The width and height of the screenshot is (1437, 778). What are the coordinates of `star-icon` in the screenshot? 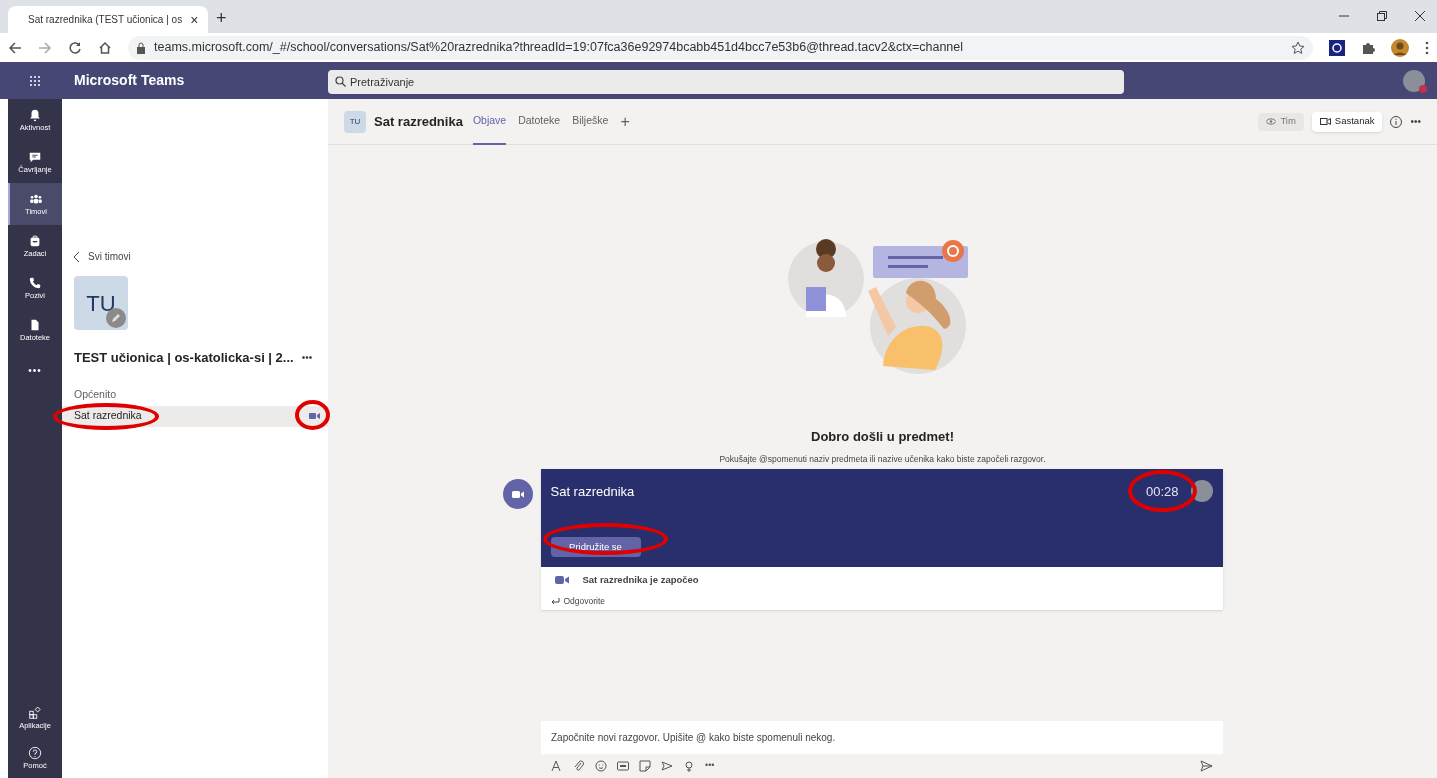 It's located at (1298, 47).